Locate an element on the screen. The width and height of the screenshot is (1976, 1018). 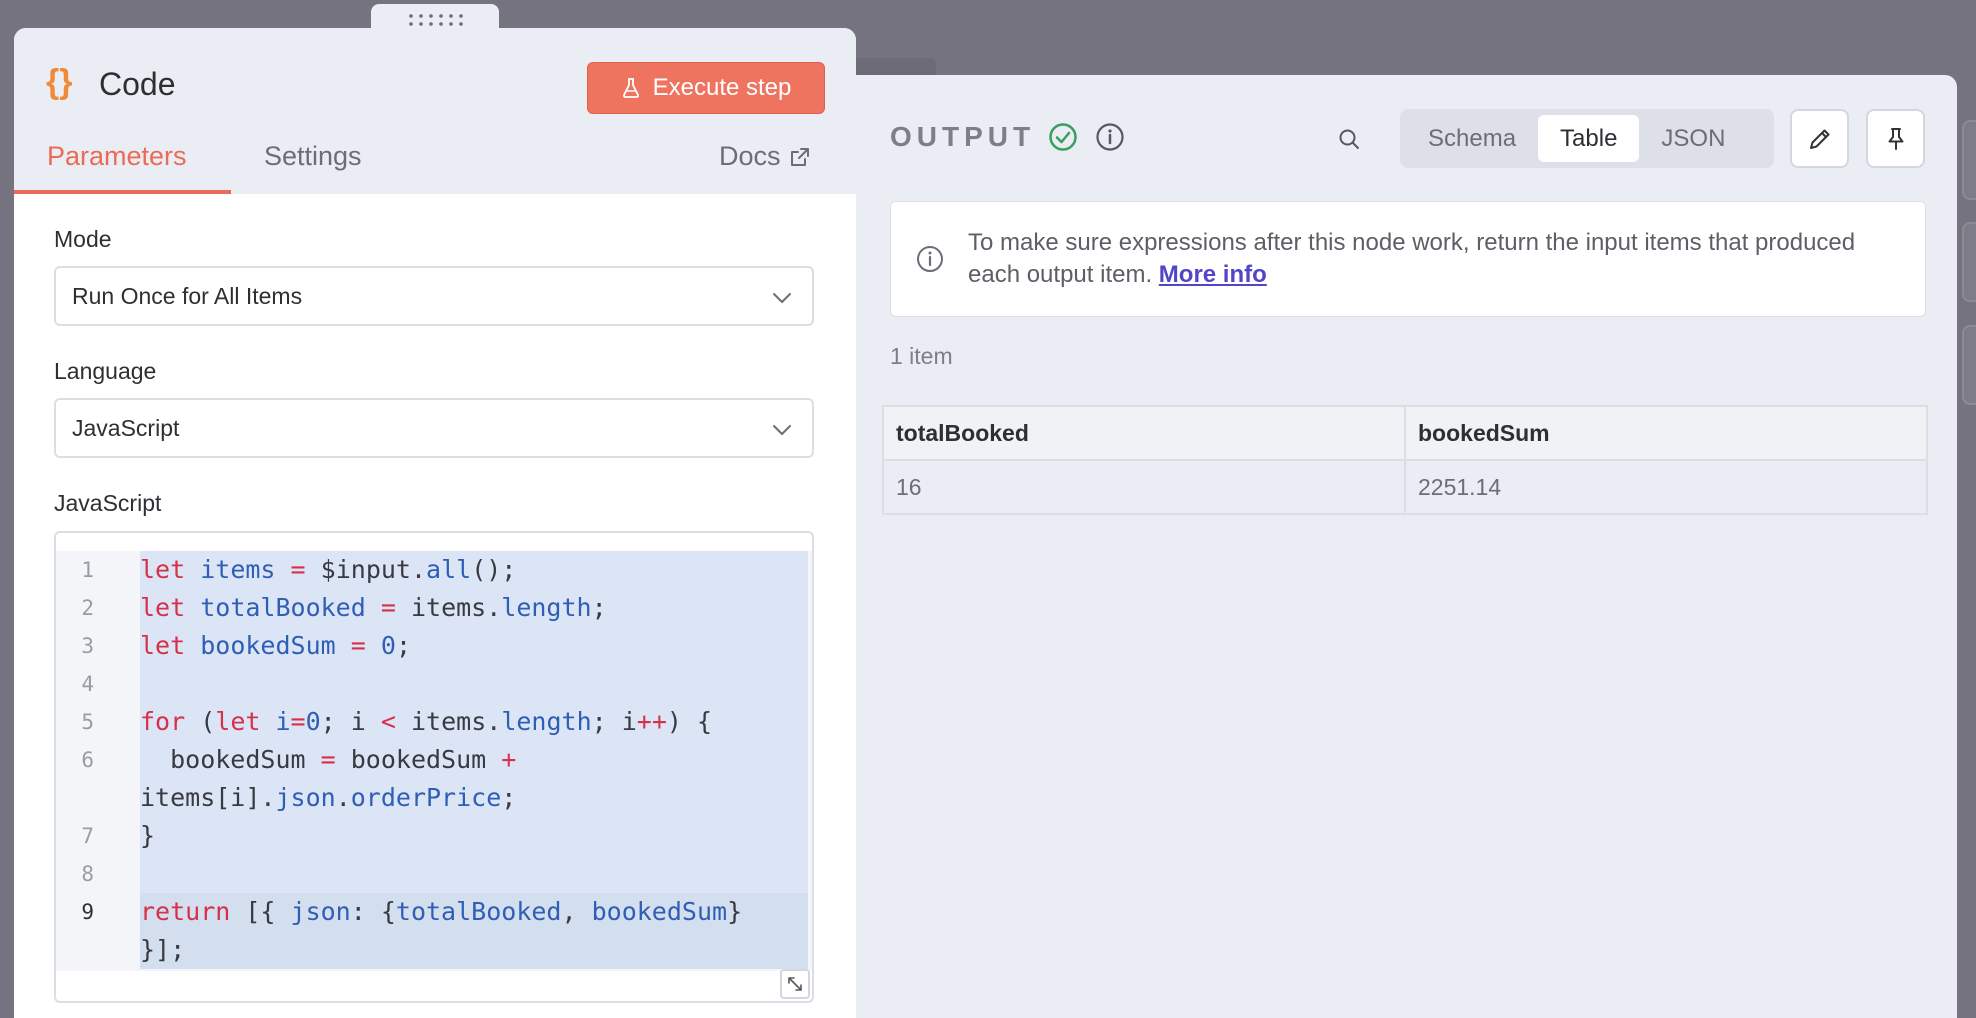
mode-value: Run Once for All Items is located at coordinates (187, 295).